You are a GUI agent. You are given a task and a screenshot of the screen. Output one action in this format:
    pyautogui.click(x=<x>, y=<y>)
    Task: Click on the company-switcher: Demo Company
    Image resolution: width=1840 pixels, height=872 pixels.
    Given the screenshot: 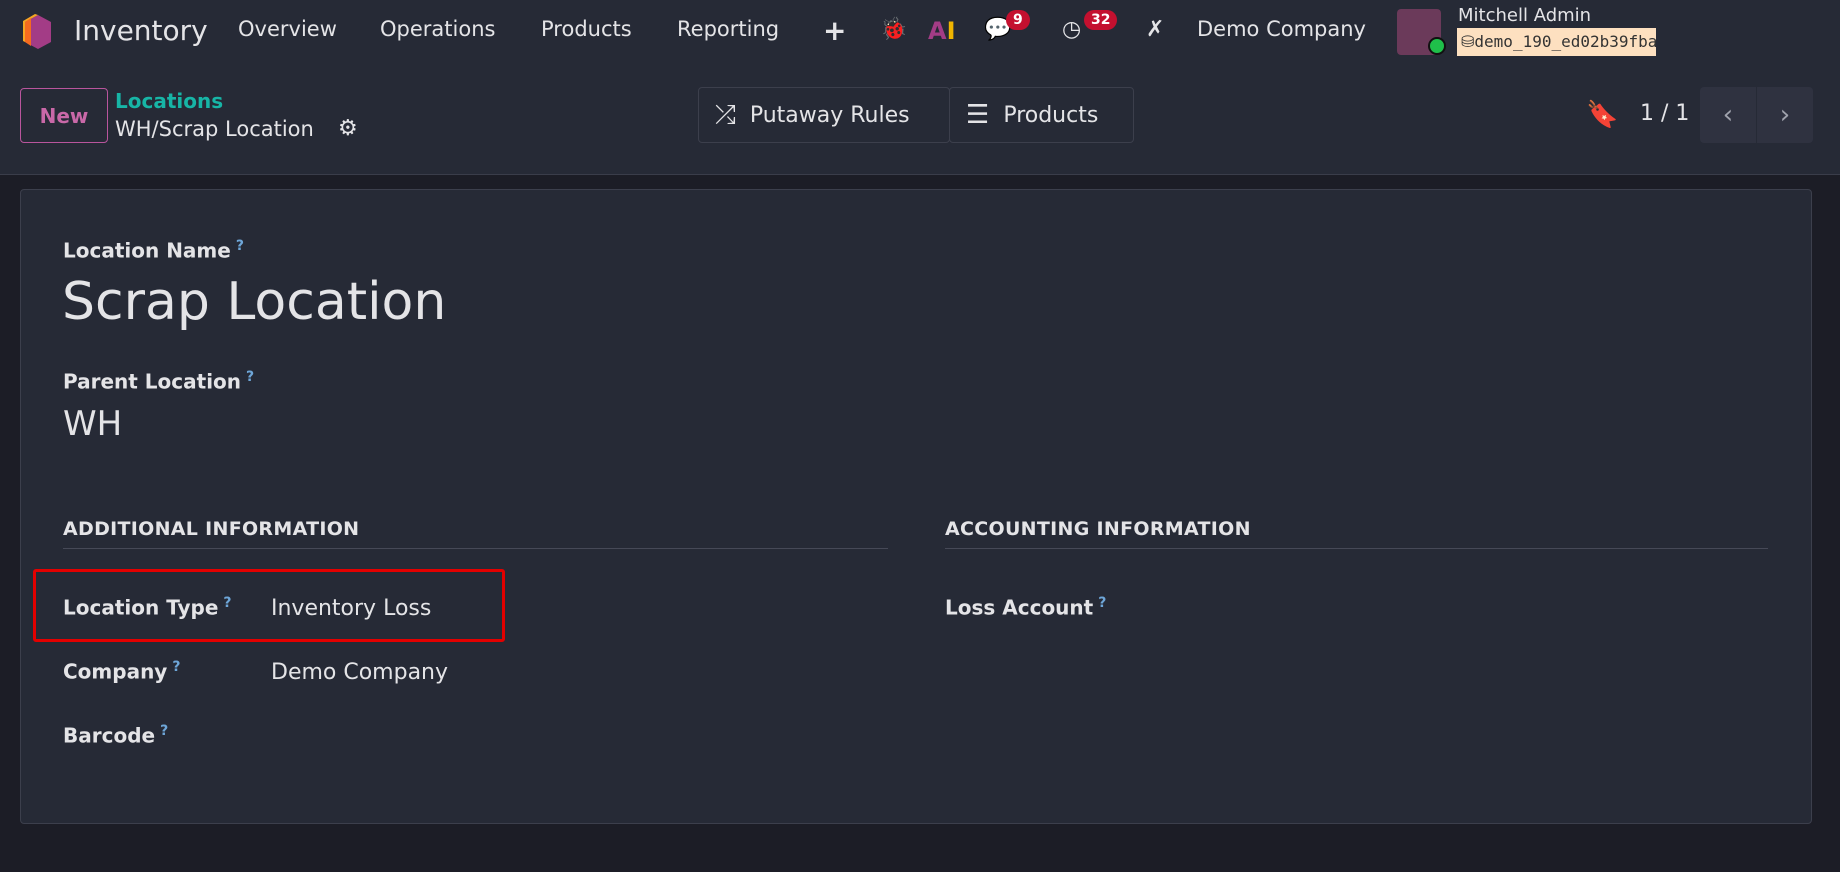 What is the action you would take?
    pyautogui.click(x=1281, y=29)
    